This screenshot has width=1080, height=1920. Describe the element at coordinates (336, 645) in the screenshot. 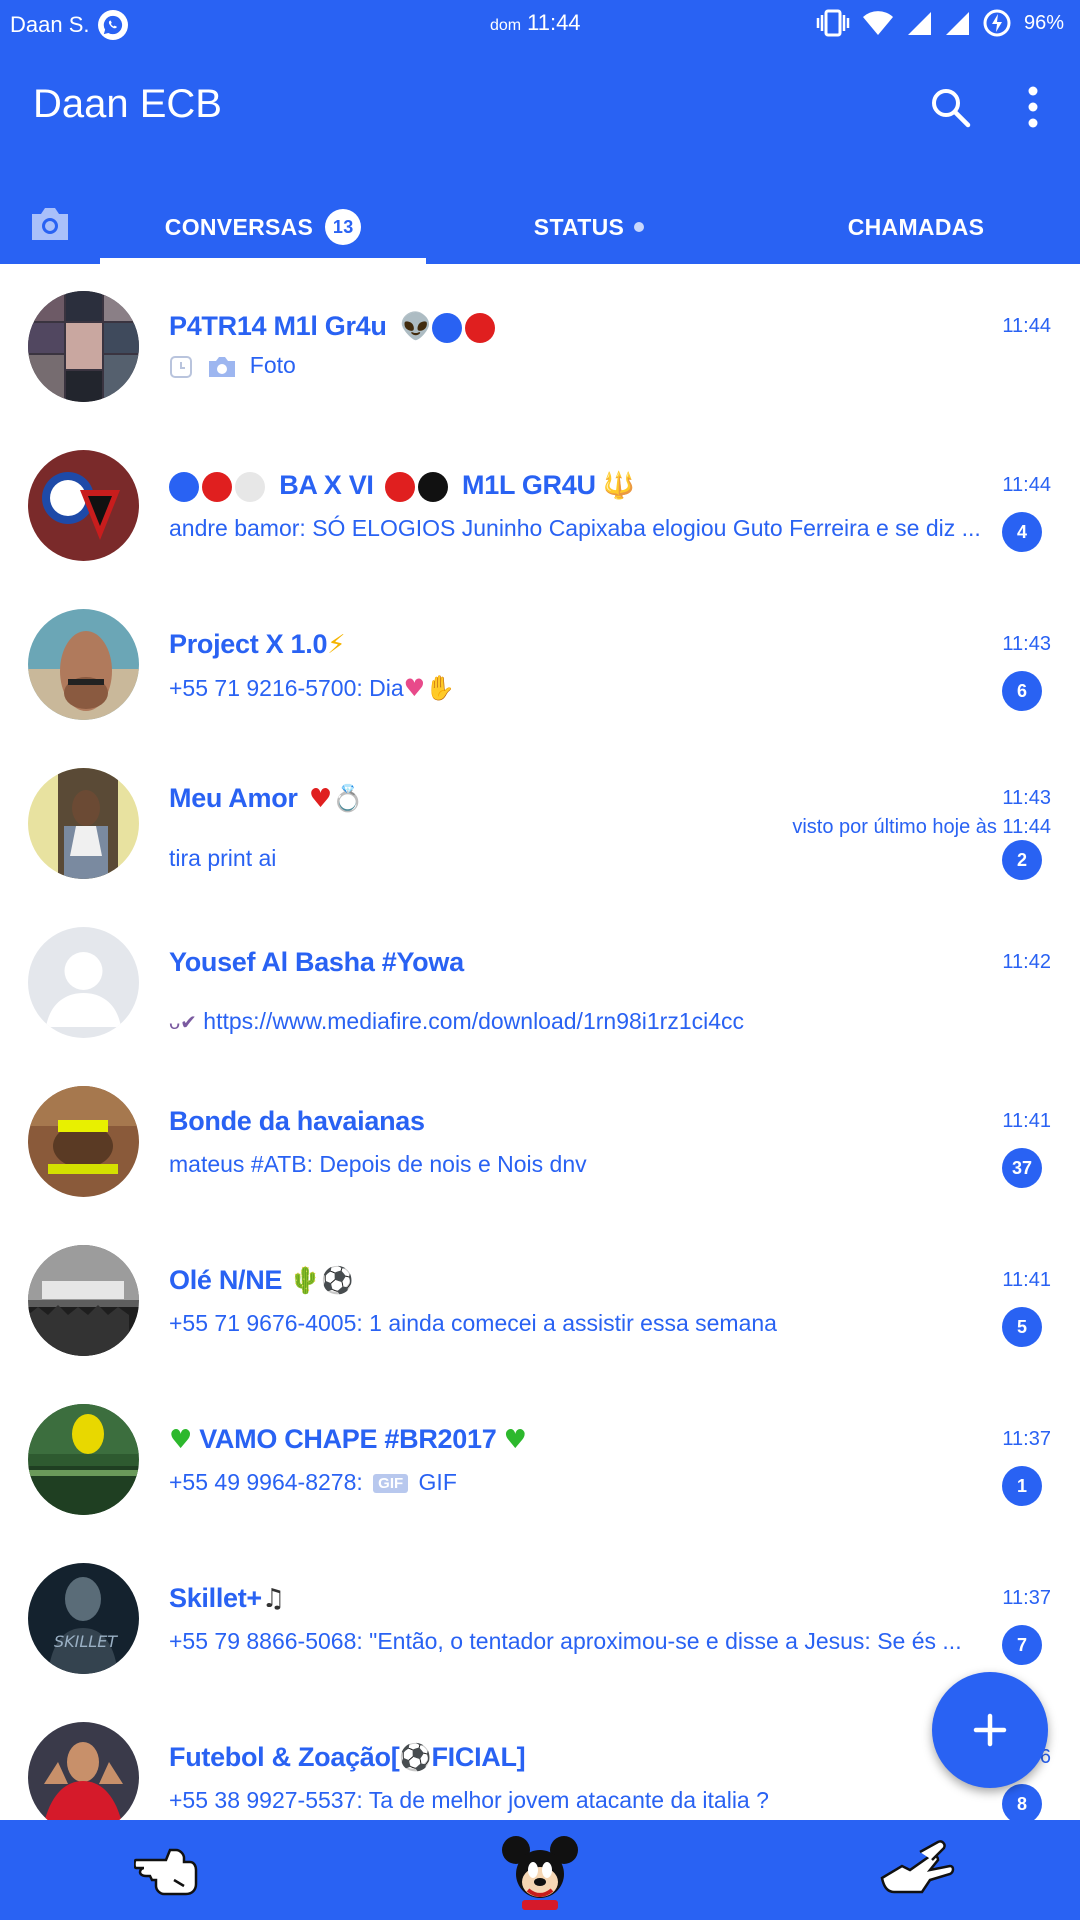

I see `lightning-emoji: ⚡` at that location.